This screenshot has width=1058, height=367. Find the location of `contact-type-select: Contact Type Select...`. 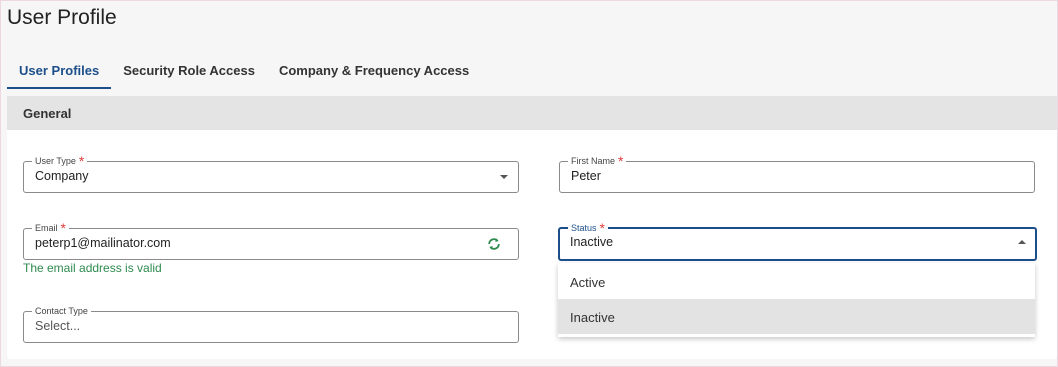

contact-type-select: Contact Type Select... is located at coordinates (271, 324).